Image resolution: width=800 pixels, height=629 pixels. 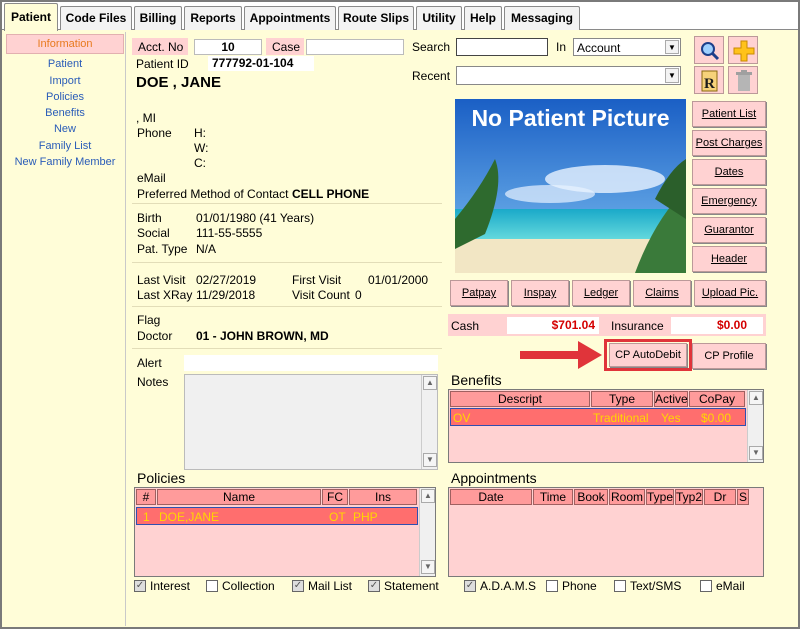 I want to click on appt-col-date: Date, so click(x=491, y=497).